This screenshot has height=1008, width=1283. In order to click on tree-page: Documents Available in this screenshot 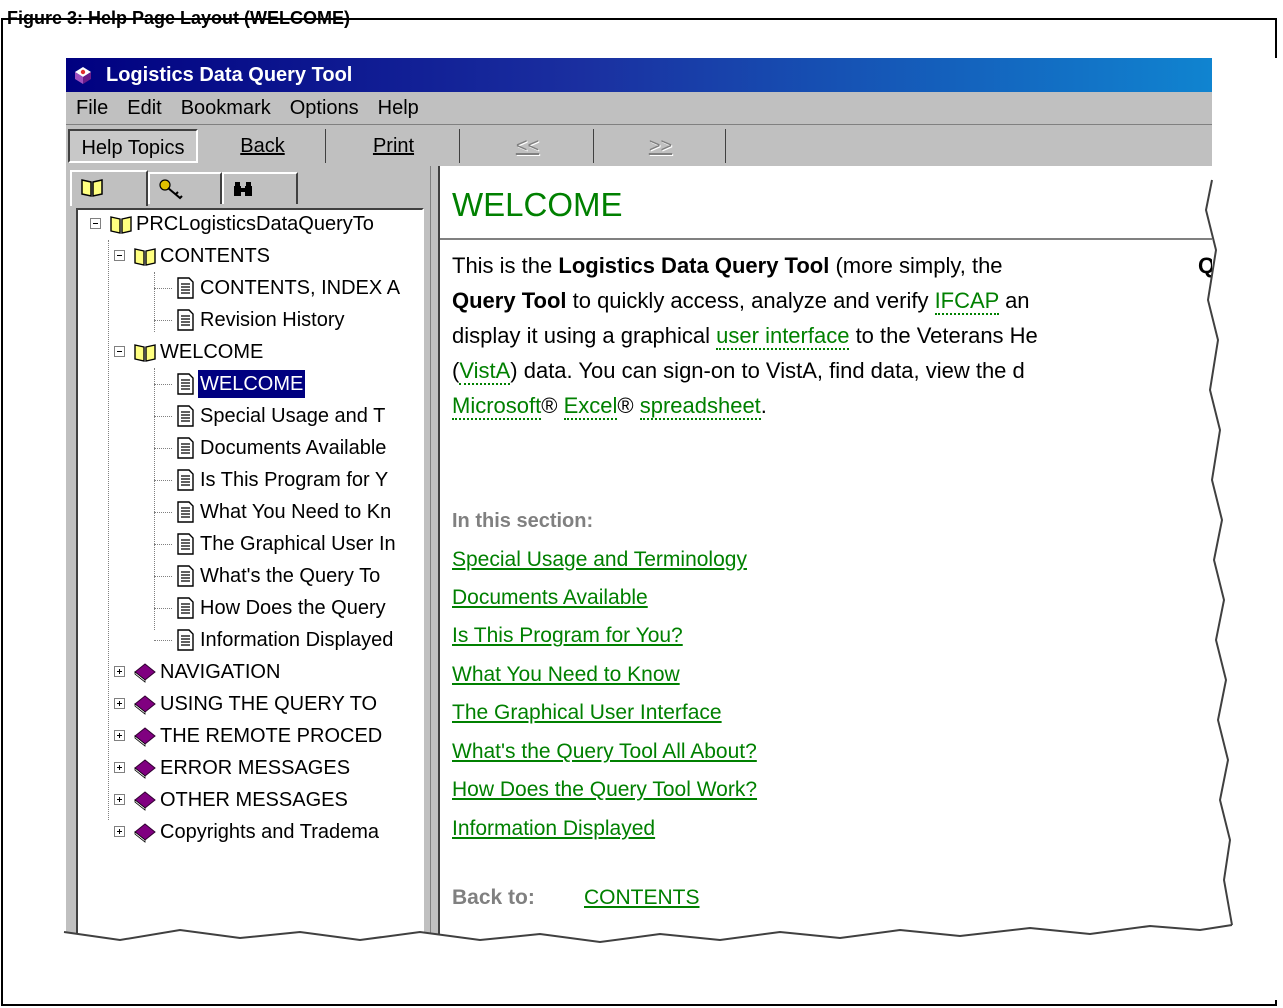, I will do `click(288, 448)`.